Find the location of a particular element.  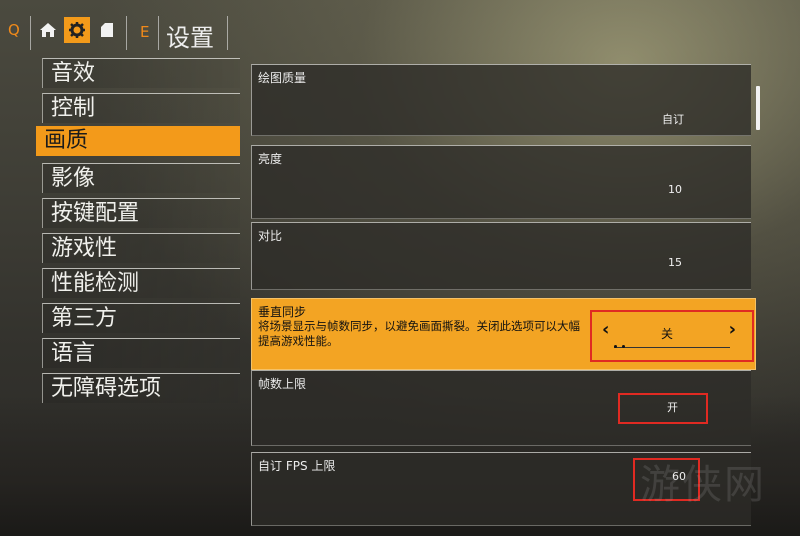

watermark-text: 游侠网 is located at coordinates (703, 485).